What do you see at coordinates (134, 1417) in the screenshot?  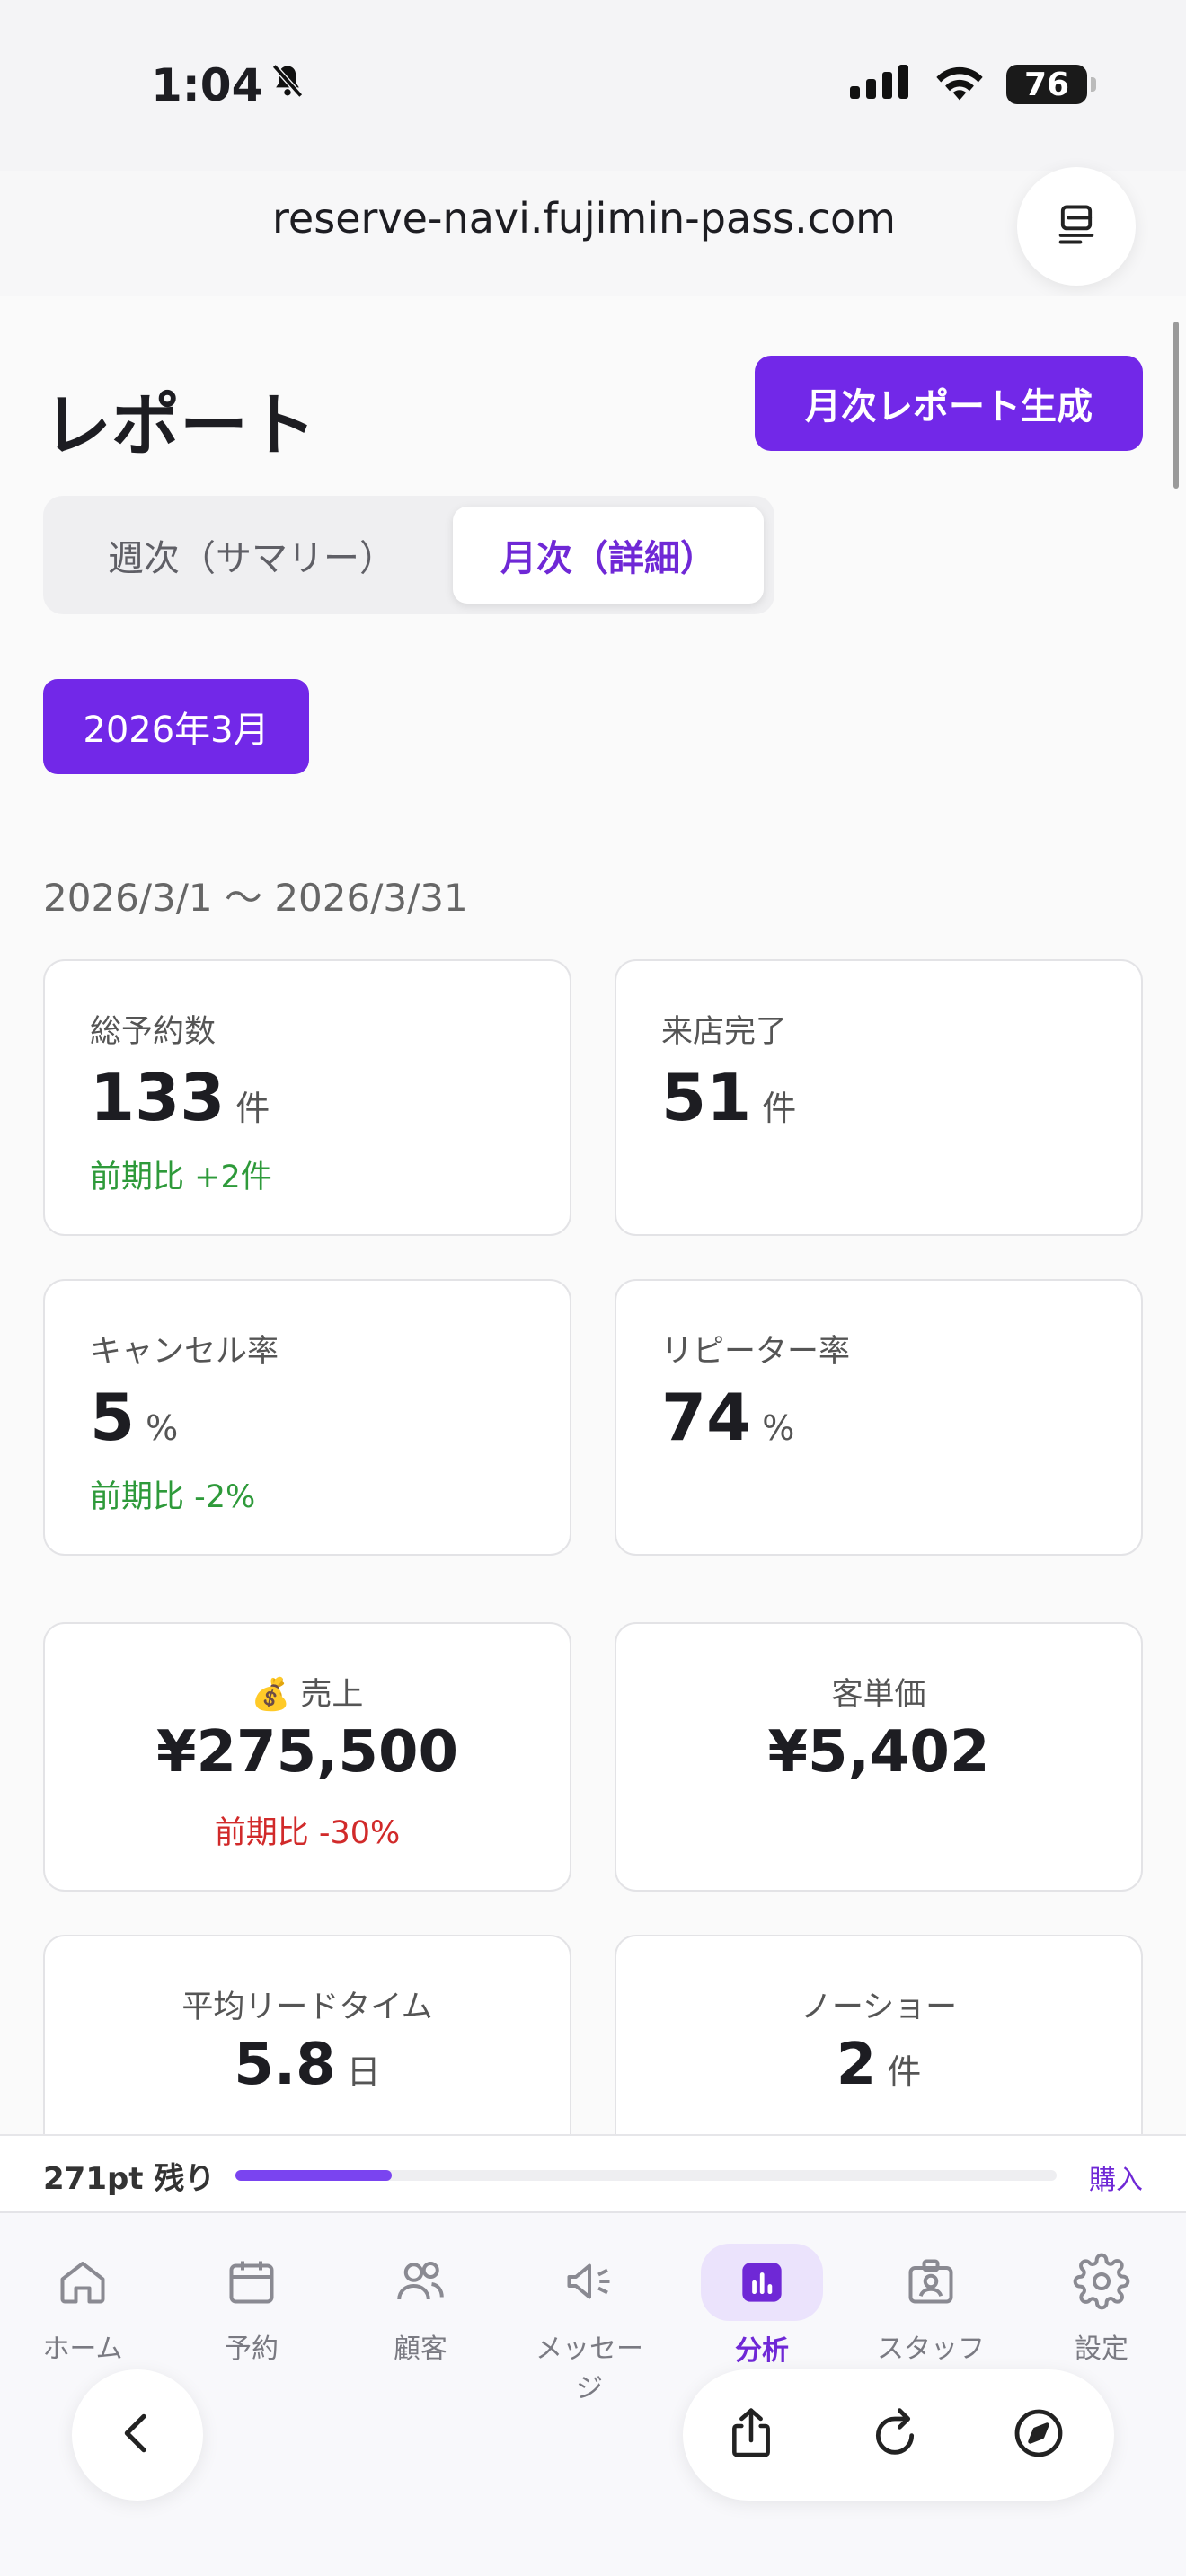 I see `stat-value: 5%` at bounding box center [134, 1417].